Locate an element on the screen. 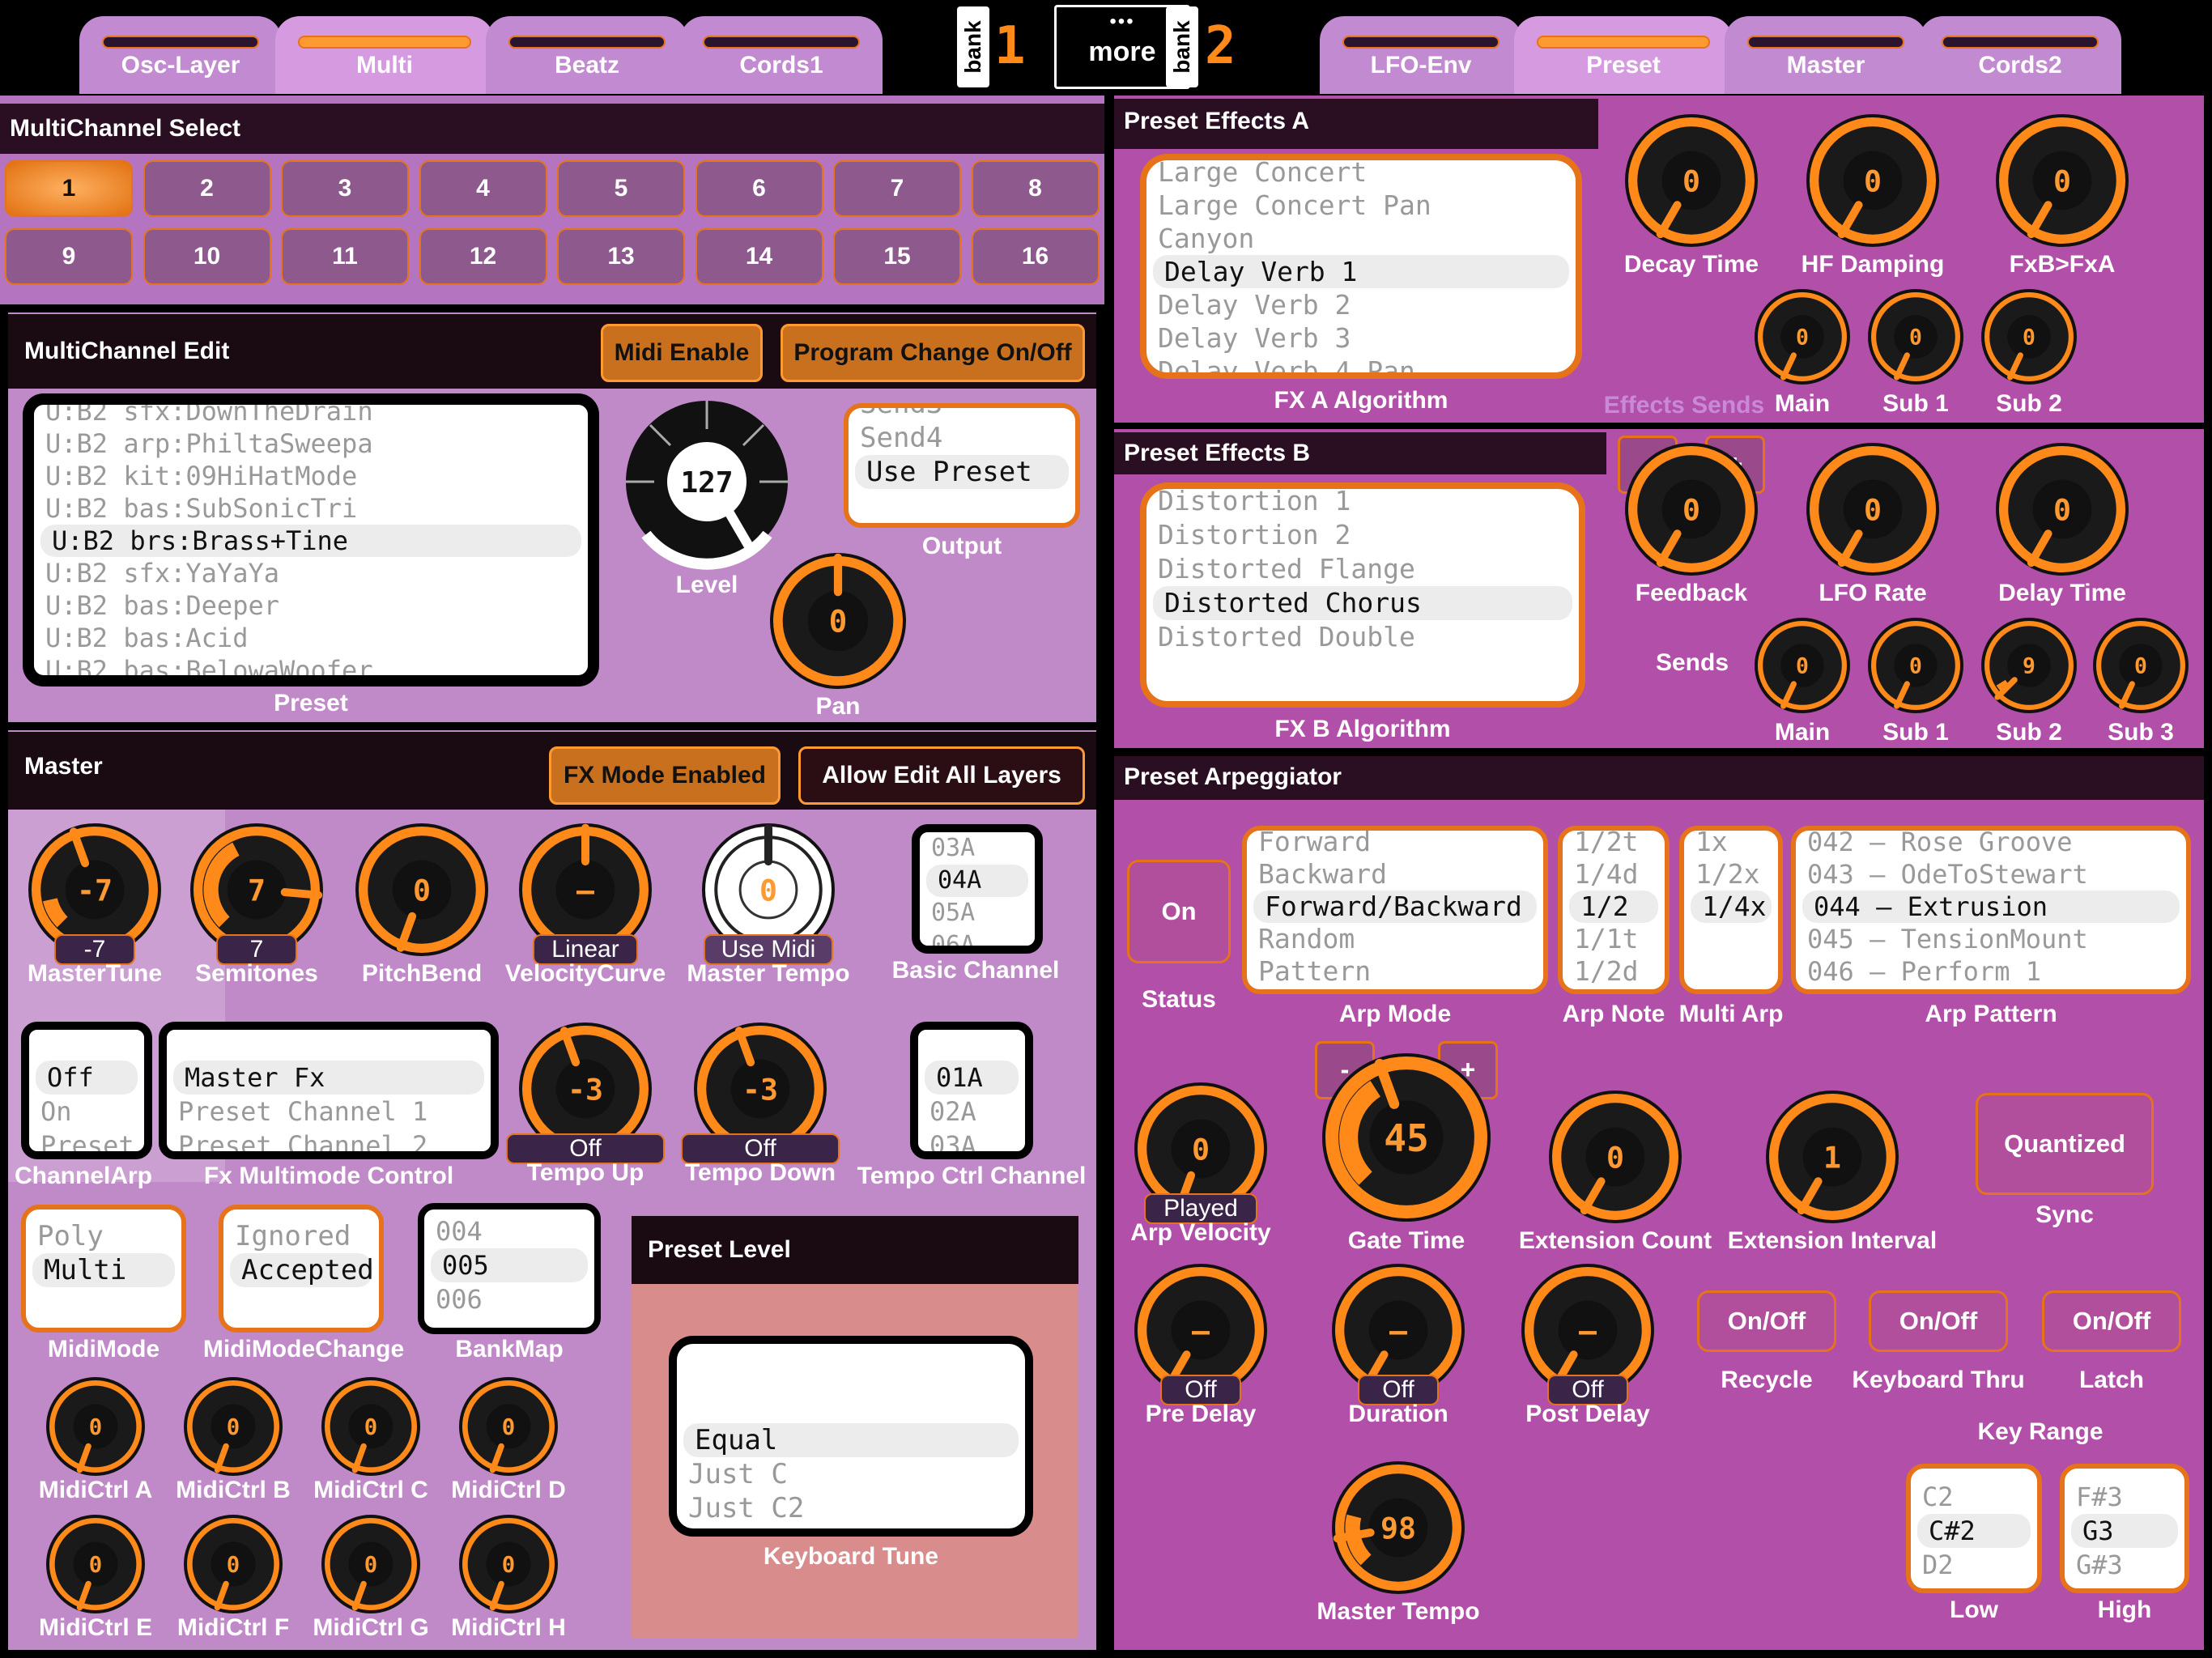 The height and width of the screenshot is (1658, 2212). midictrl-b-knob: 0 is located at coordinates (233, 1426).